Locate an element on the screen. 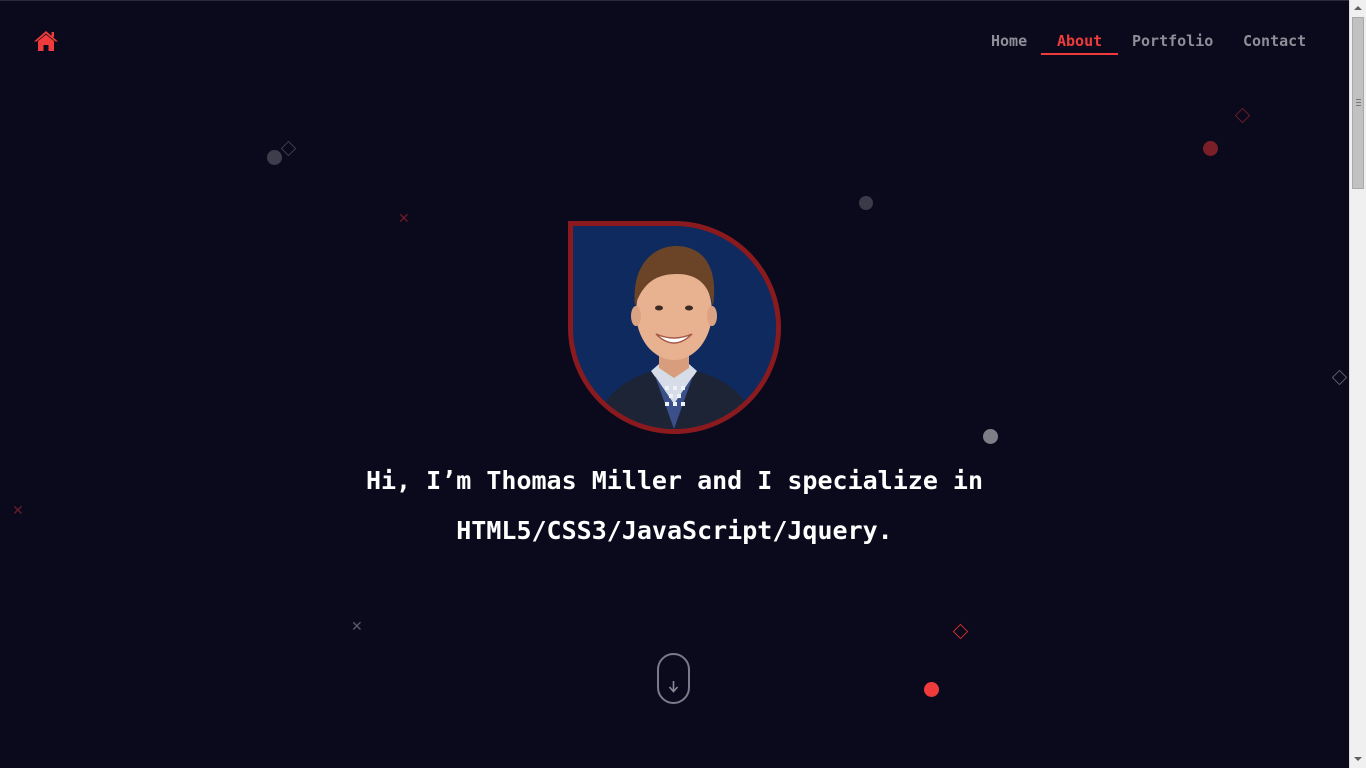 The image size is (1366, 768). profile-avatar is located at coordinates (674, 327).